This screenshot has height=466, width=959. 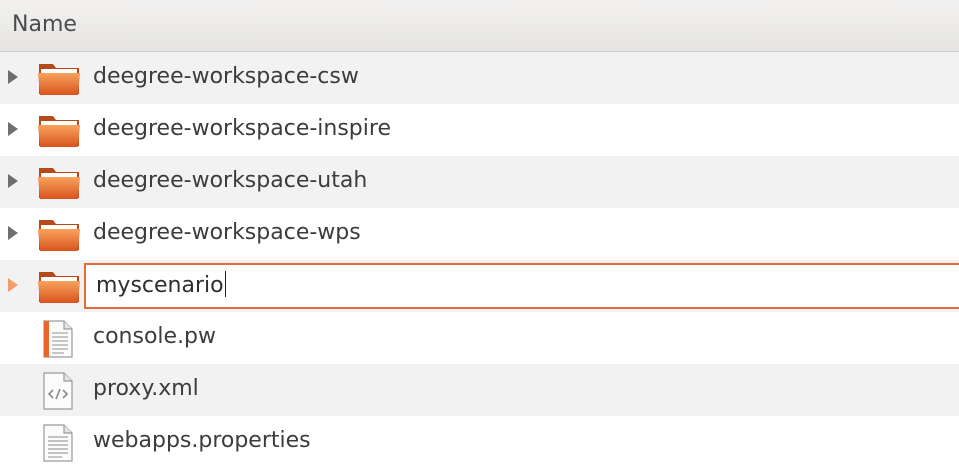 I want to click on folder-row-deegree-workspace-utah: deegree-workspace-utah, so click(x=479, y=182).